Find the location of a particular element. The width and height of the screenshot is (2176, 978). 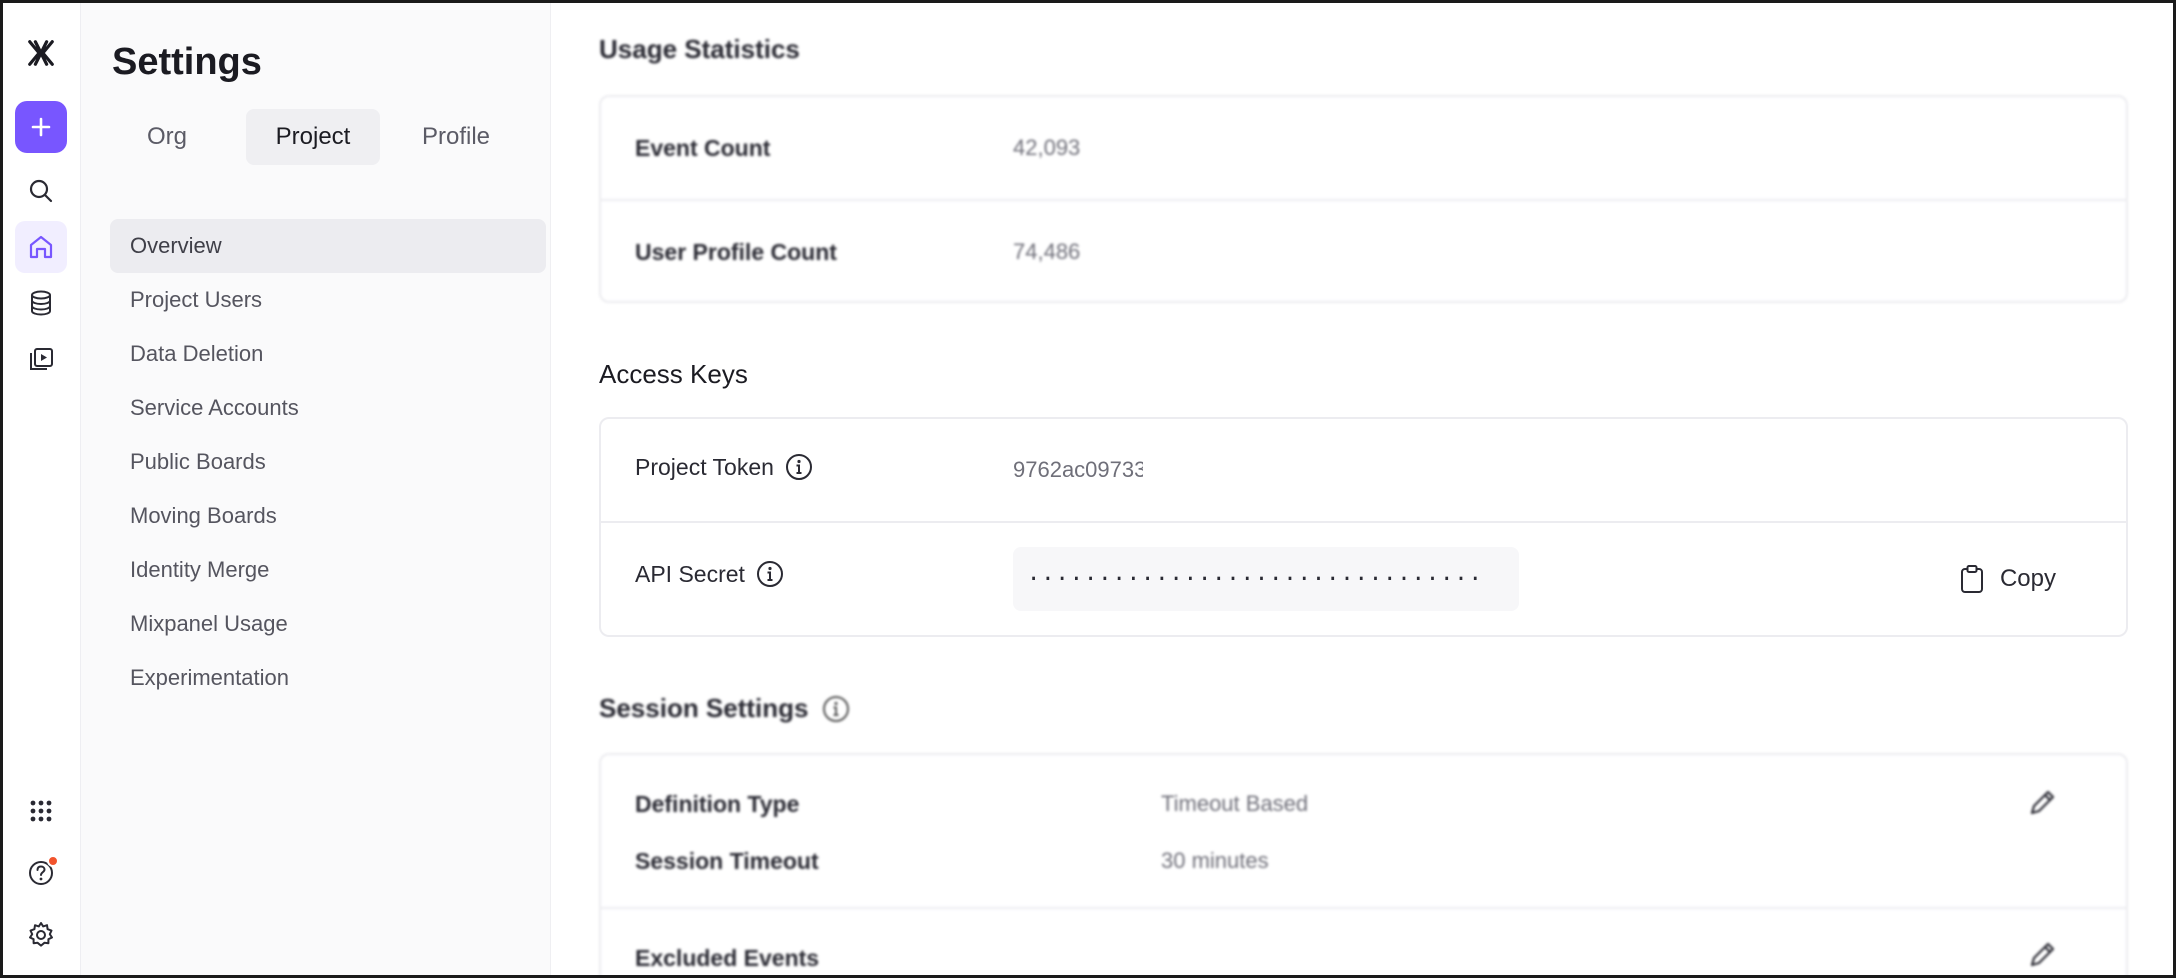

apps-grid-icon is located at coordinates (41, 811).